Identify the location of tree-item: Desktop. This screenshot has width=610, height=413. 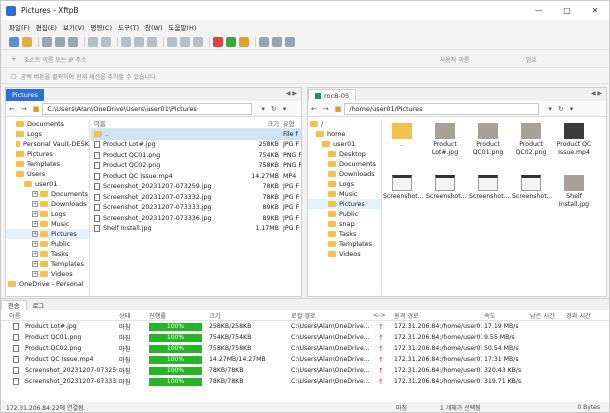
(344, 154).